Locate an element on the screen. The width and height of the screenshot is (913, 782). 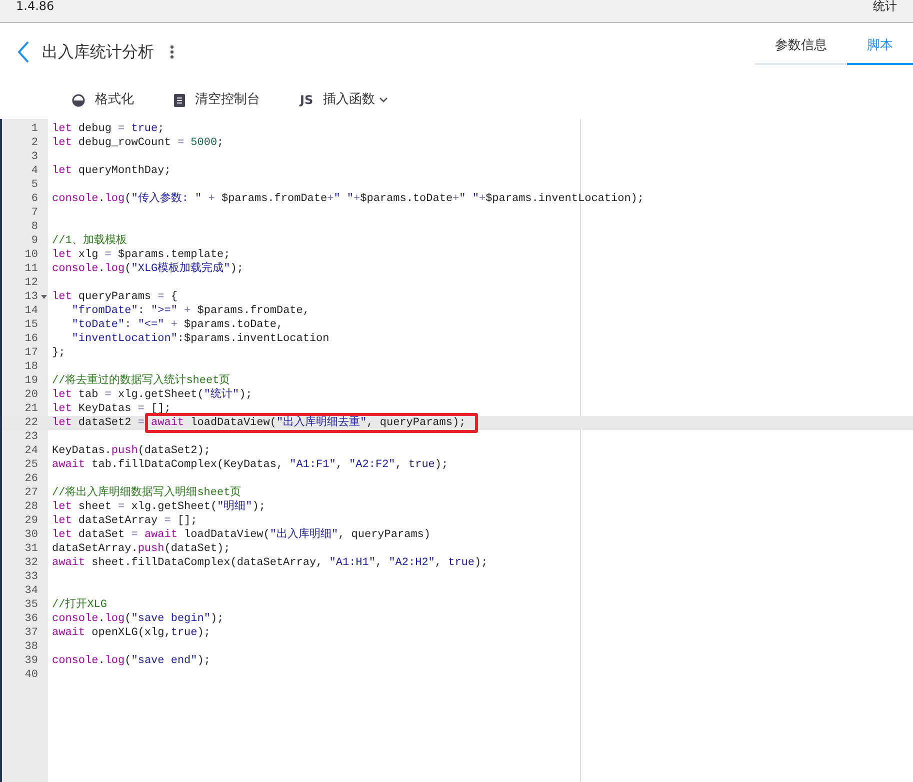
code-line: //1、加载模板 is located at coordinates (89, 241).